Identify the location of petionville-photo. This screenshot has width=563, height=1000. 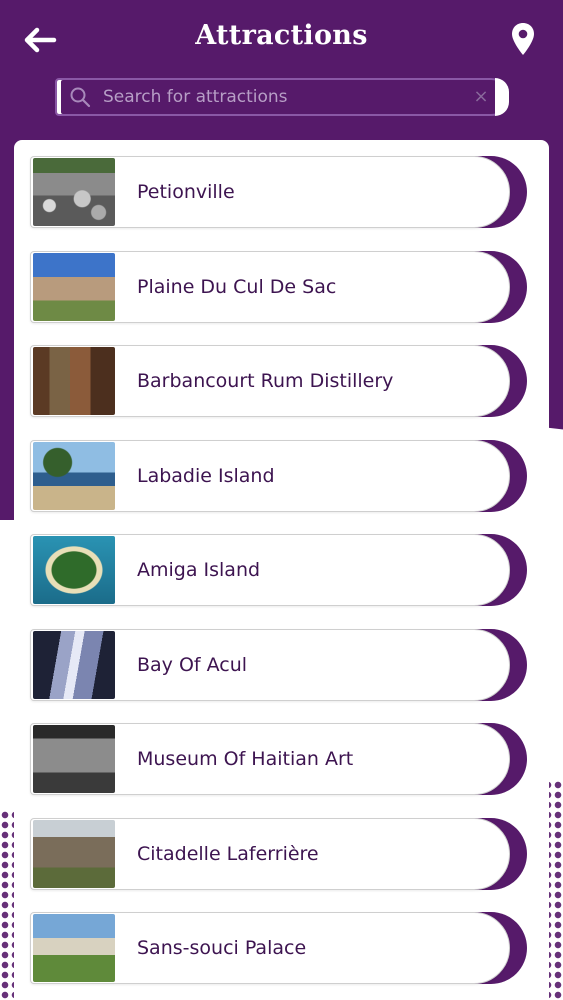
(74, 192).